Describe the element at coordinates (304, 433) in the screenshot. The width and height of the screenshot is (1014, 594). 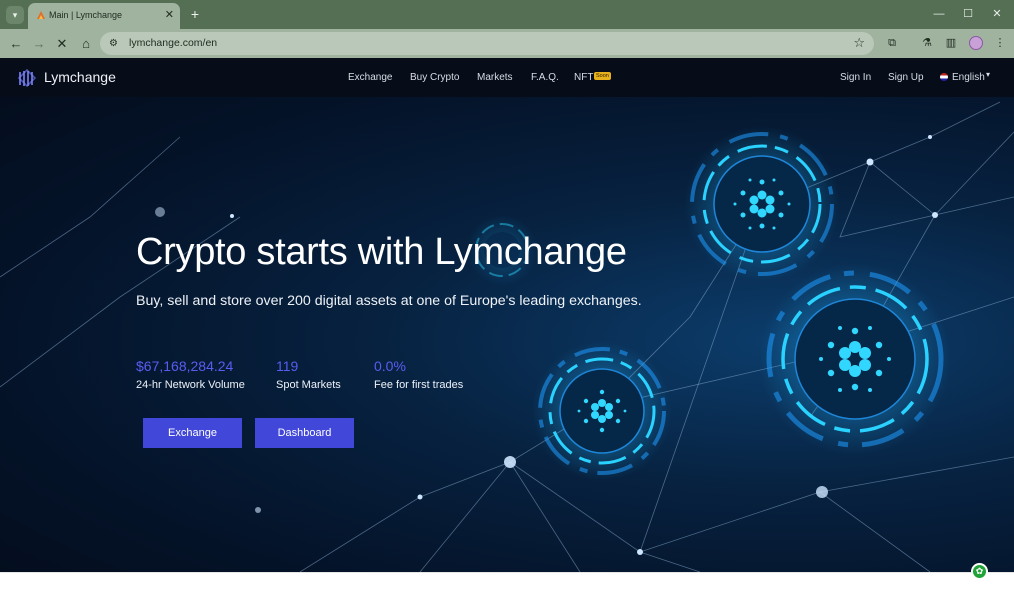
I see `dashboard-button: Dashboard` at that location.